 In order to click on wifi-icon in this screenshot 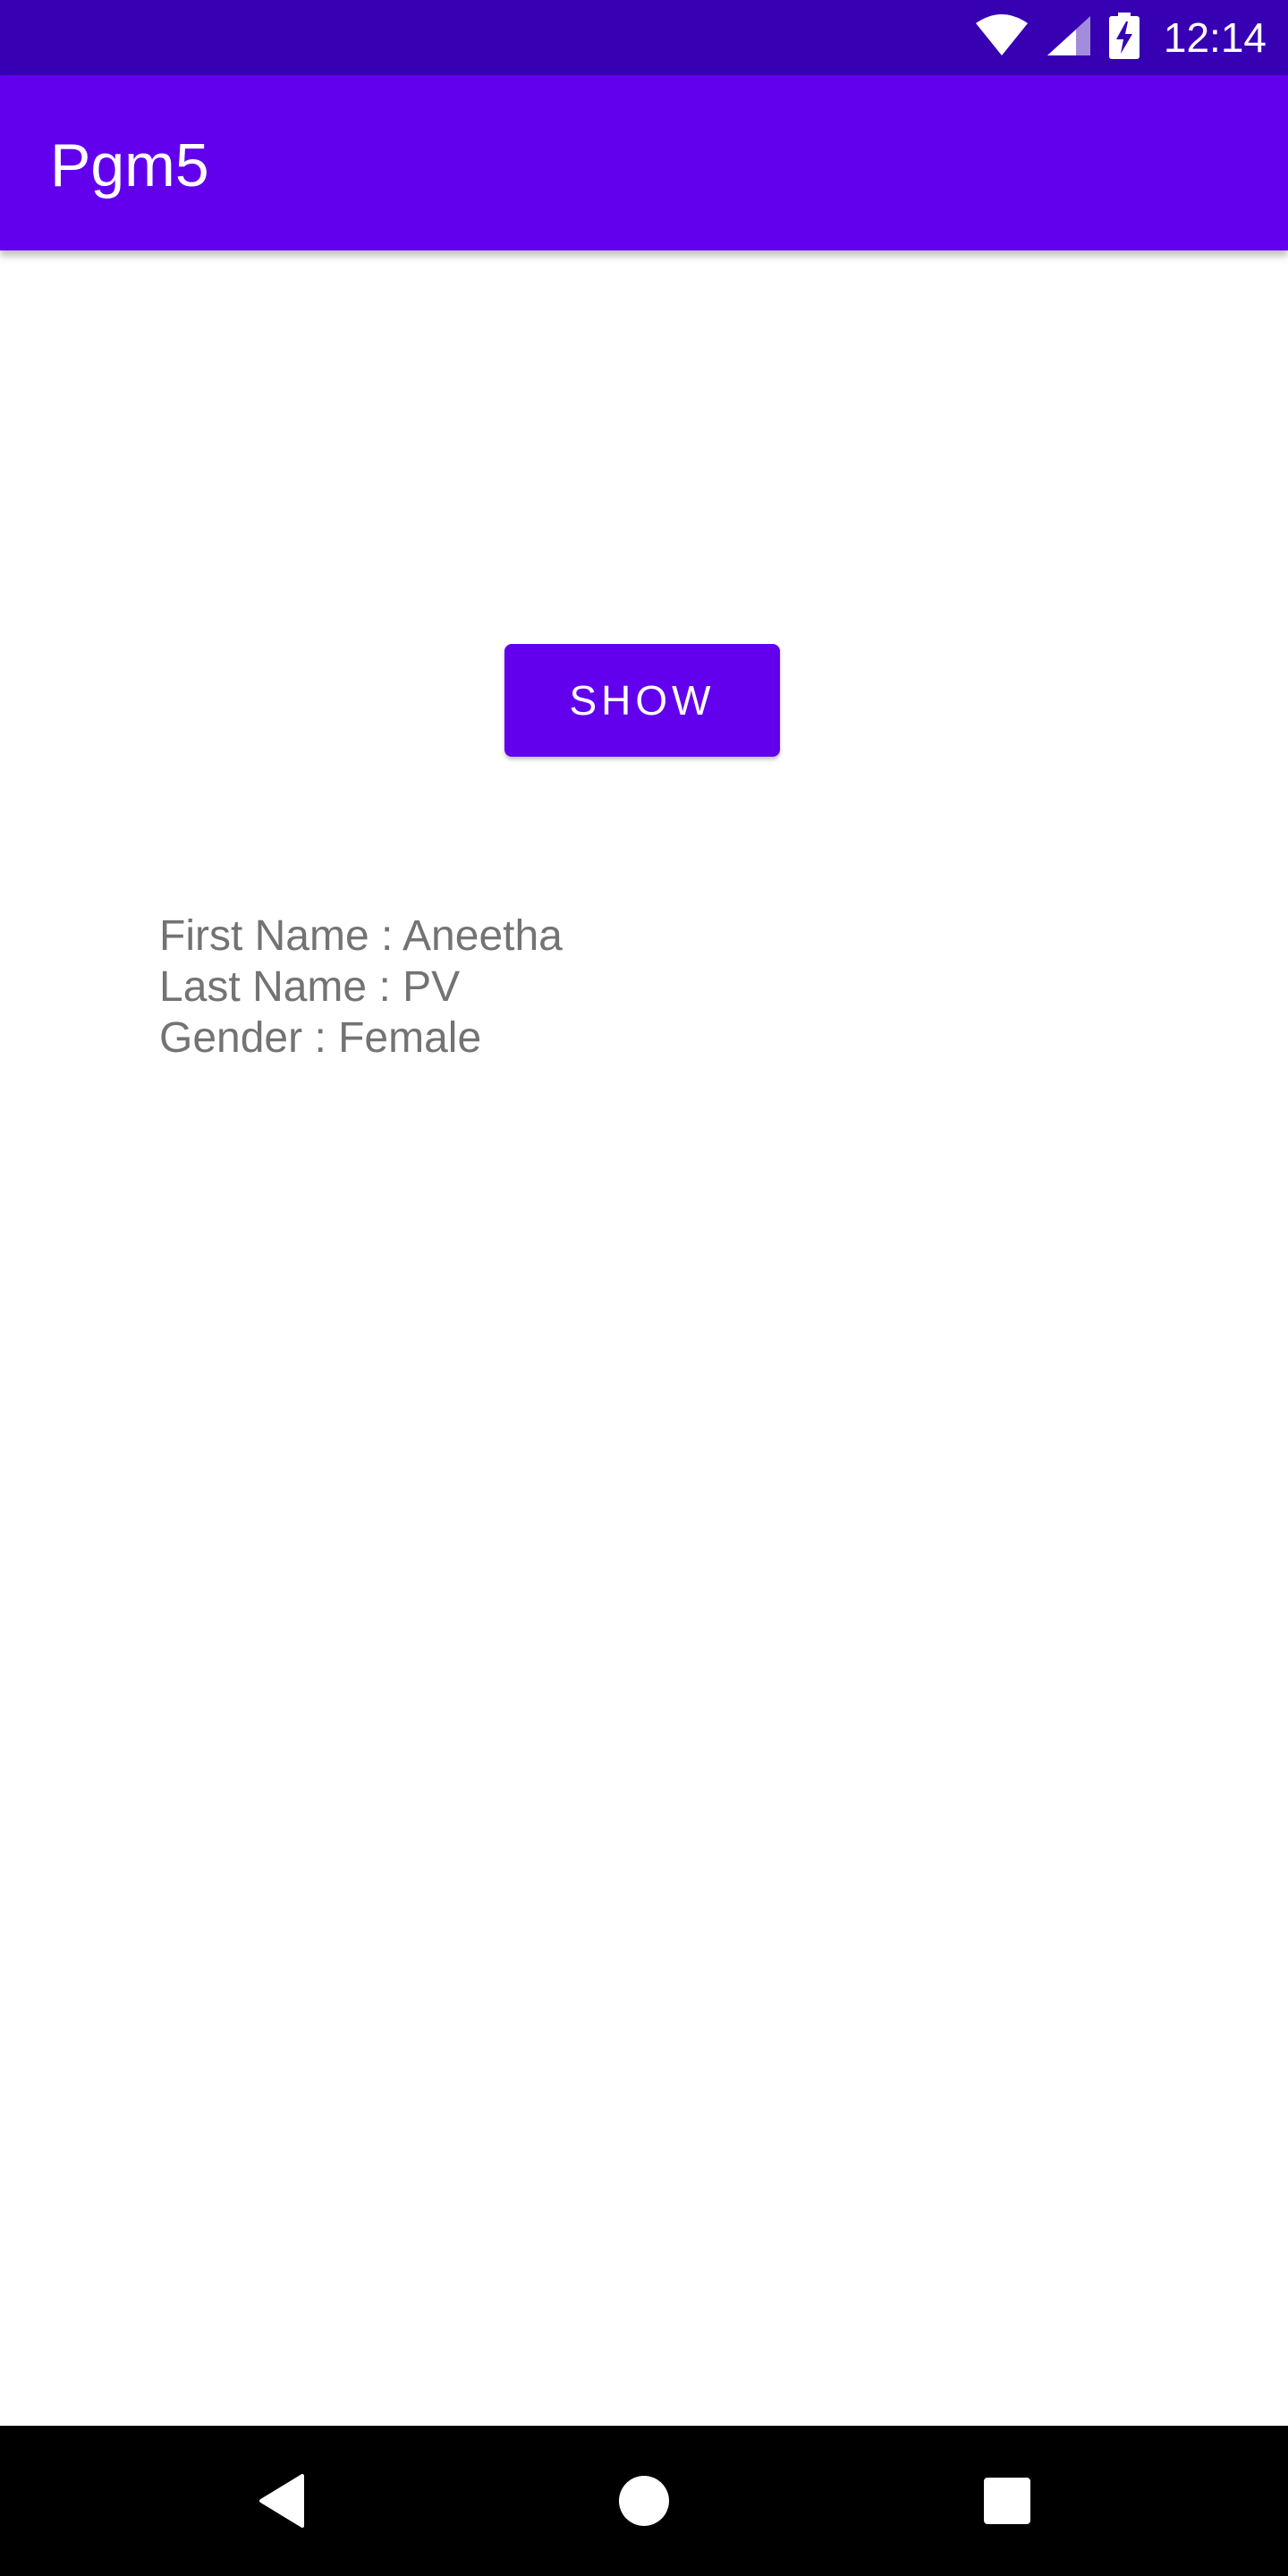, I will do `click(1002, 37)`.